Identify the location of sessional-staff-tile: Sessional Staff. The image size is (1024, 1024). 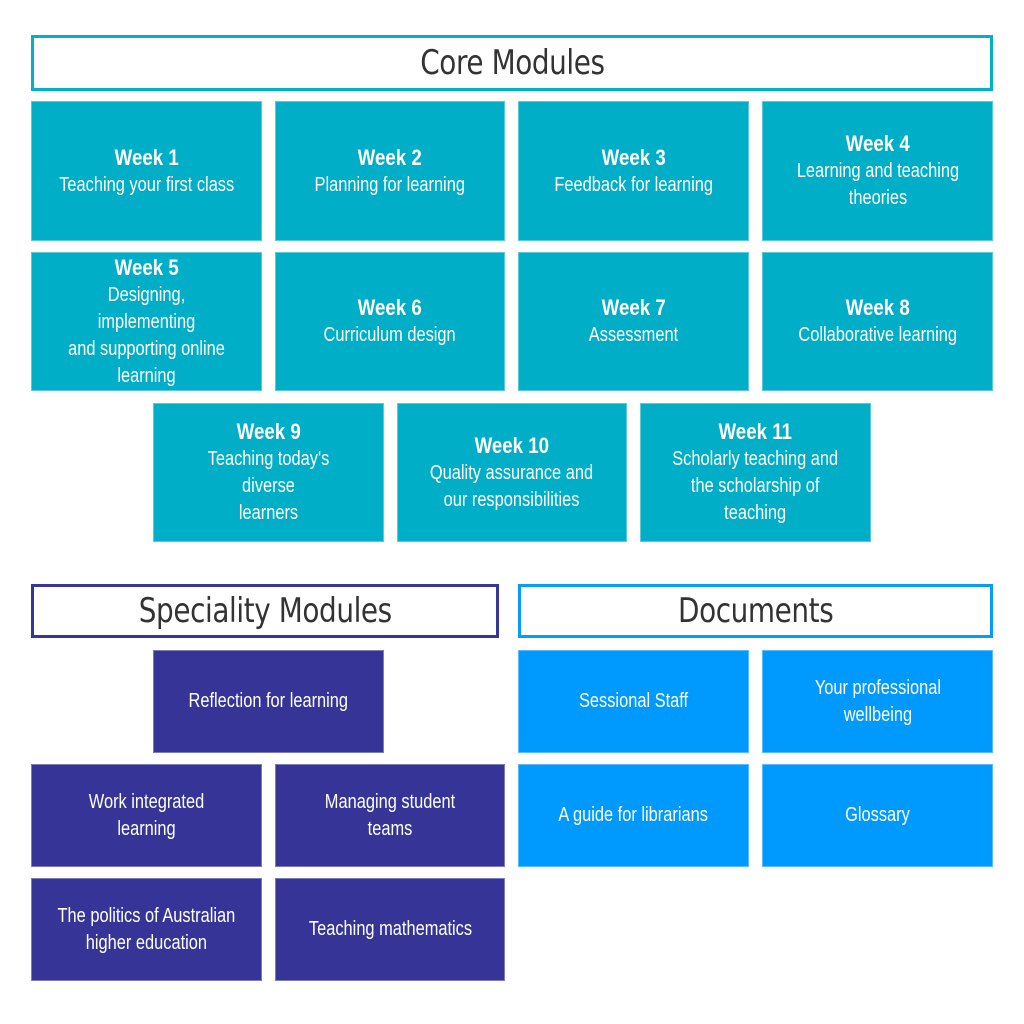
(633, 701).